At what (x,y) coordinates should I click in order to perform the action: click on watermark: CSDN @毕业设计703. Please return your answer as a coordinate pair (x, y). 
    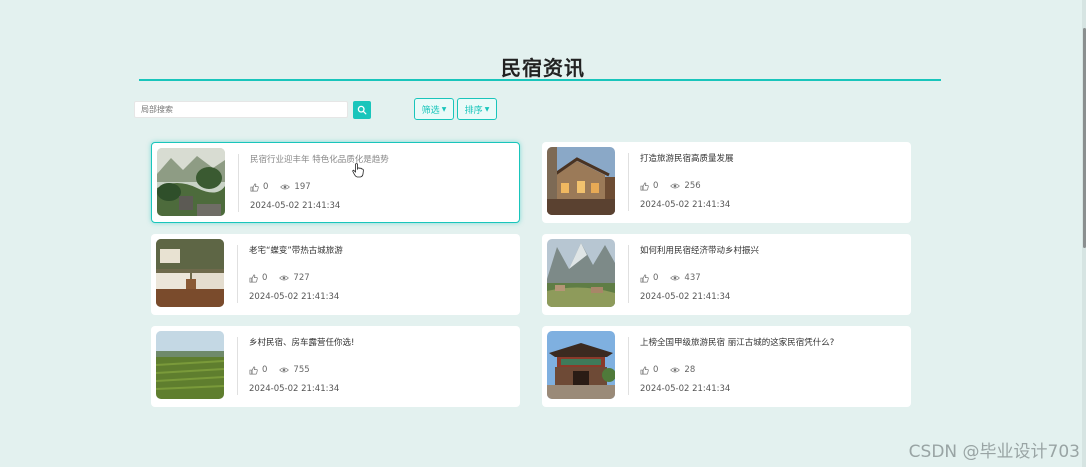
    Looking at the image, I should click on (994, 452).